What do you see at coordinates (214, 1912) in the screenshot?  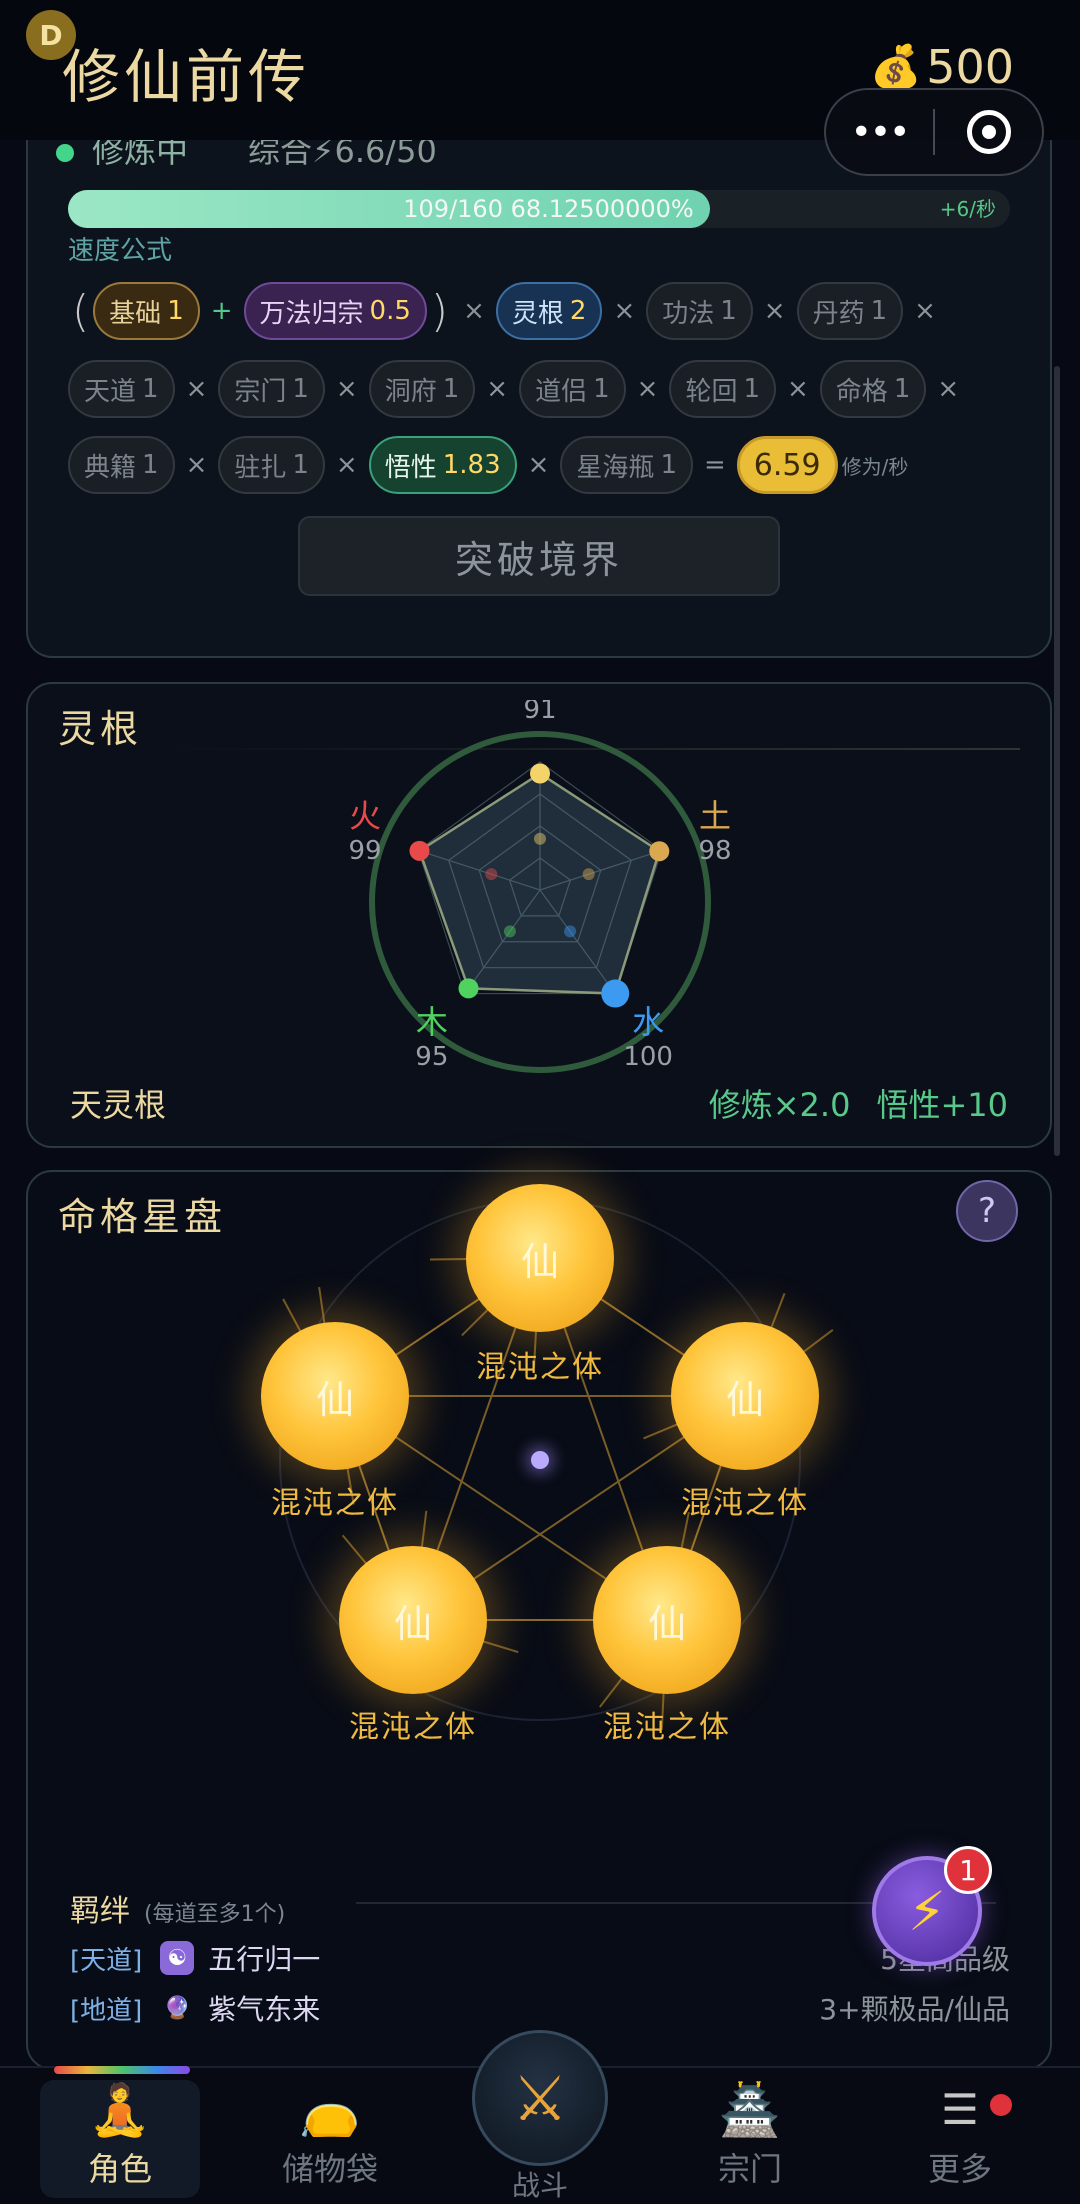 I see `bond-hint: (每道至多1个)` at bounding box center [214, 1912].